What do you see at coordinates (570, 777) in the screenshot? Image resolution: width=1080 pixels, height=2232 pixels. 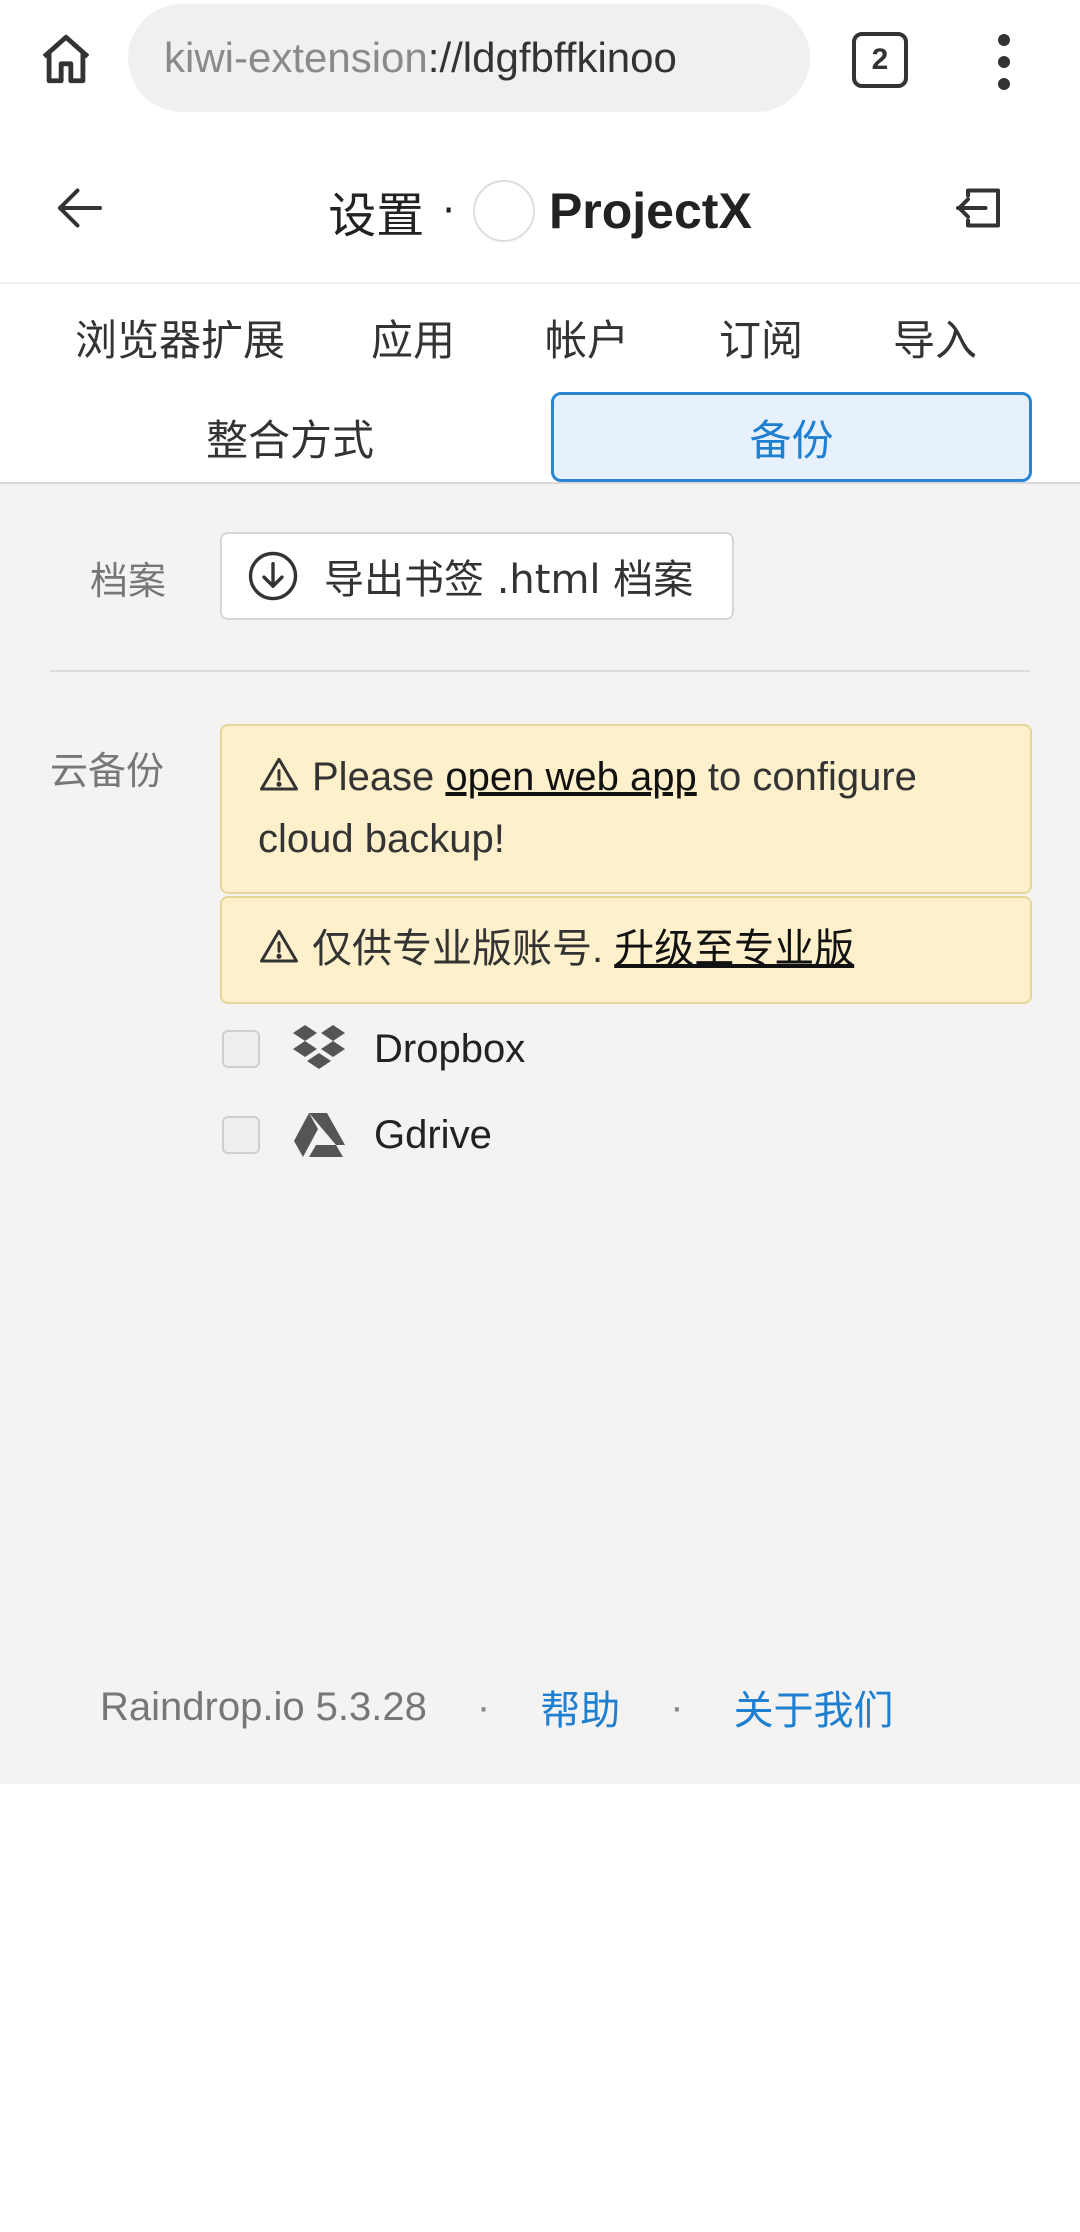 I see `open-web-app-link: open web app` at bounding box center [570, 777].